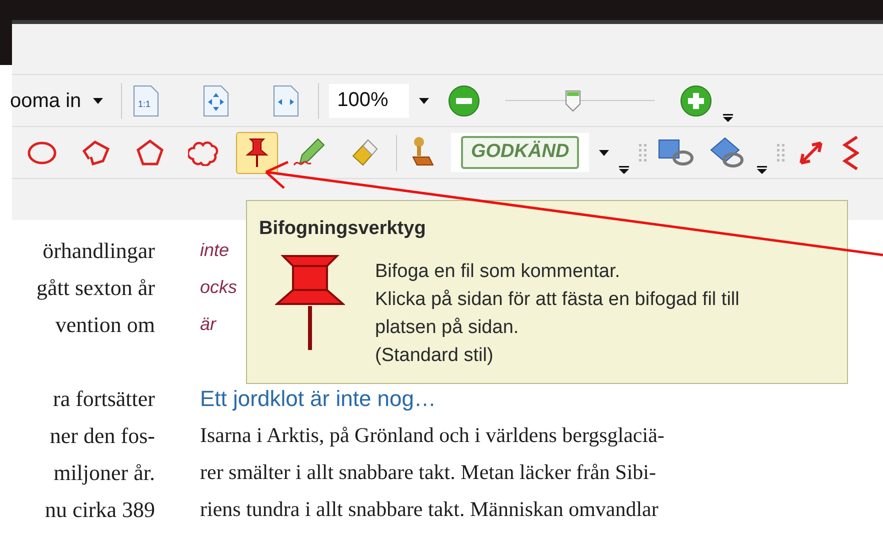 The height and width of the screenshot is (554, 883). Describe the element at coordinates (100, 510) in the screenshot. I see `text-line: nu cirka 389` at that location.